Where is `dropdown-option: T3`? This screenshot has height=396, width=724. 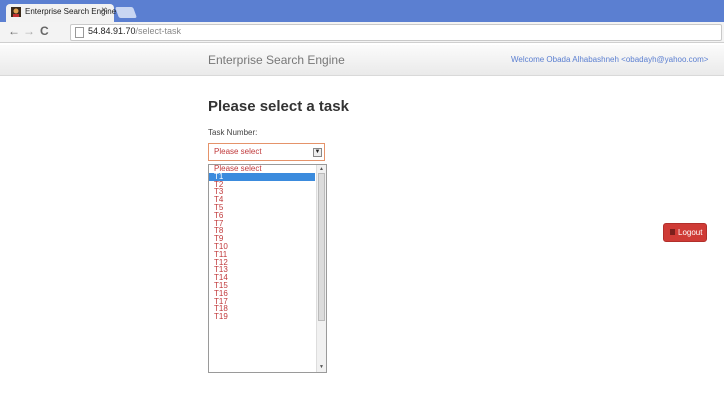 dropdown-option: T3 is located at coordinates (262, 192).